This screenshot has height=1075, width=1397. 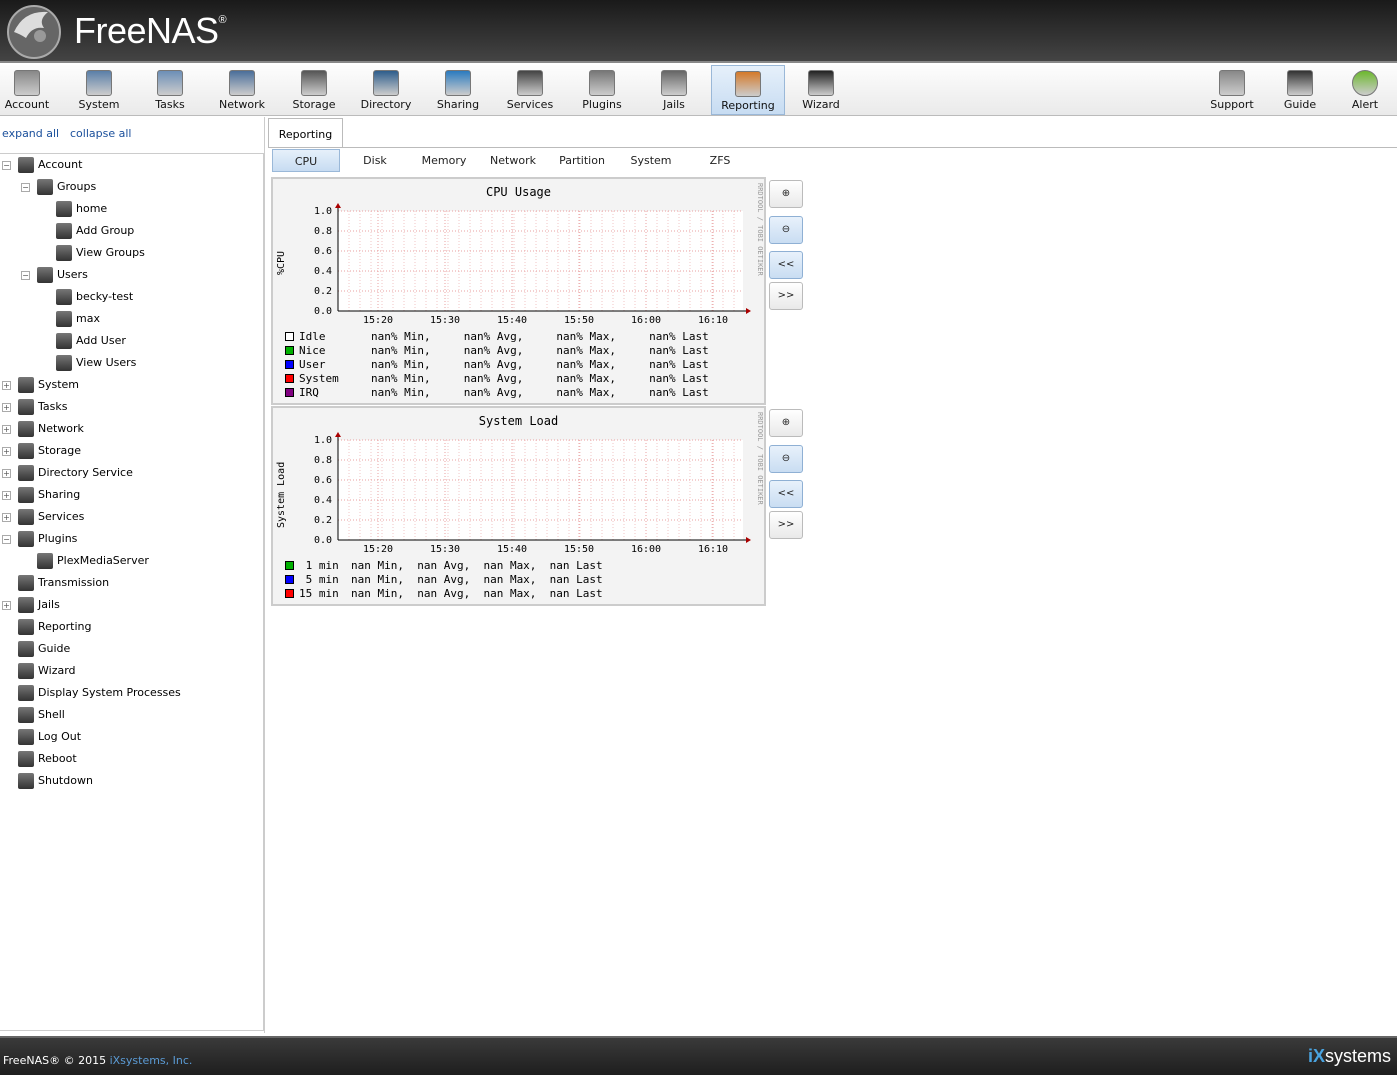 I want to click on storage-icon, so click(x=314, y=83).